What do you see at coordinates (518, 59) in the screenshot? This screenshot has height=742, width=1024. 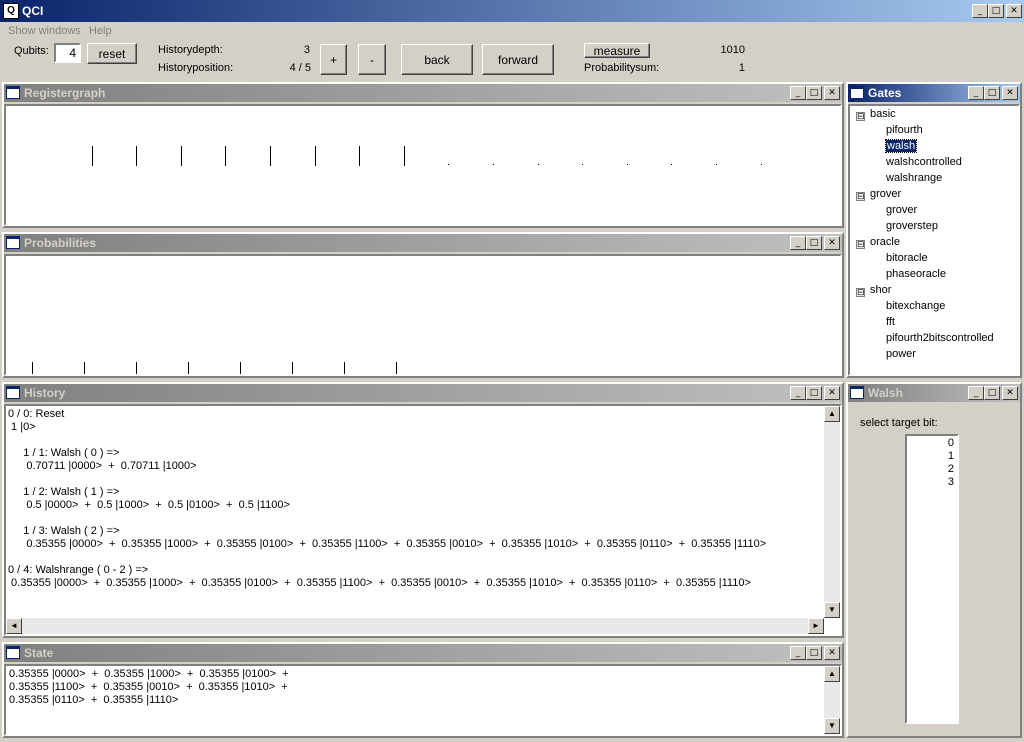 I see `forward-button: forward` at bounding box center [518, 59].